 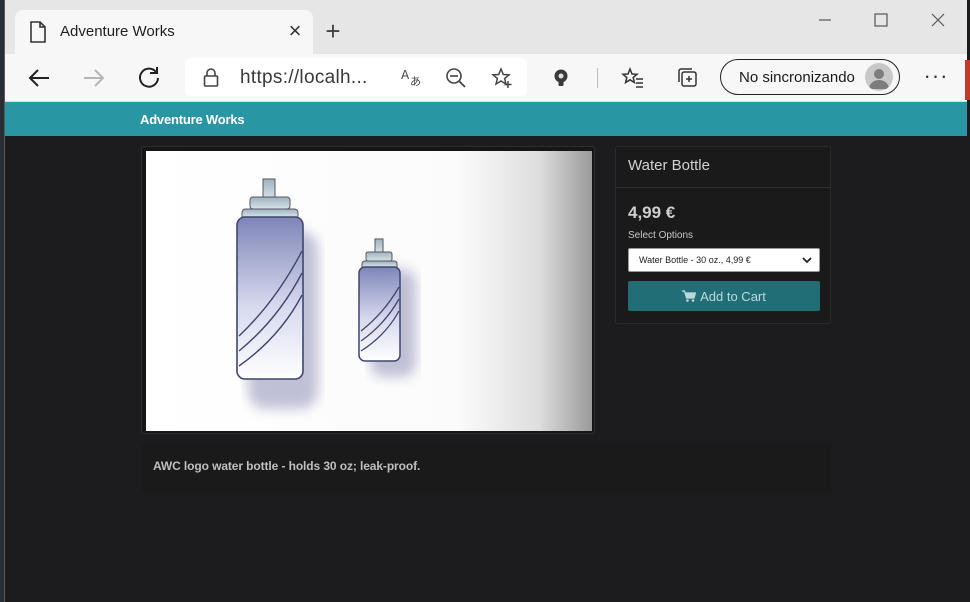 What do you see at coordinates (192, 119) in the screenshot?
I see `site-brand-link: Adventure Works` at bounding box center [192, 119].